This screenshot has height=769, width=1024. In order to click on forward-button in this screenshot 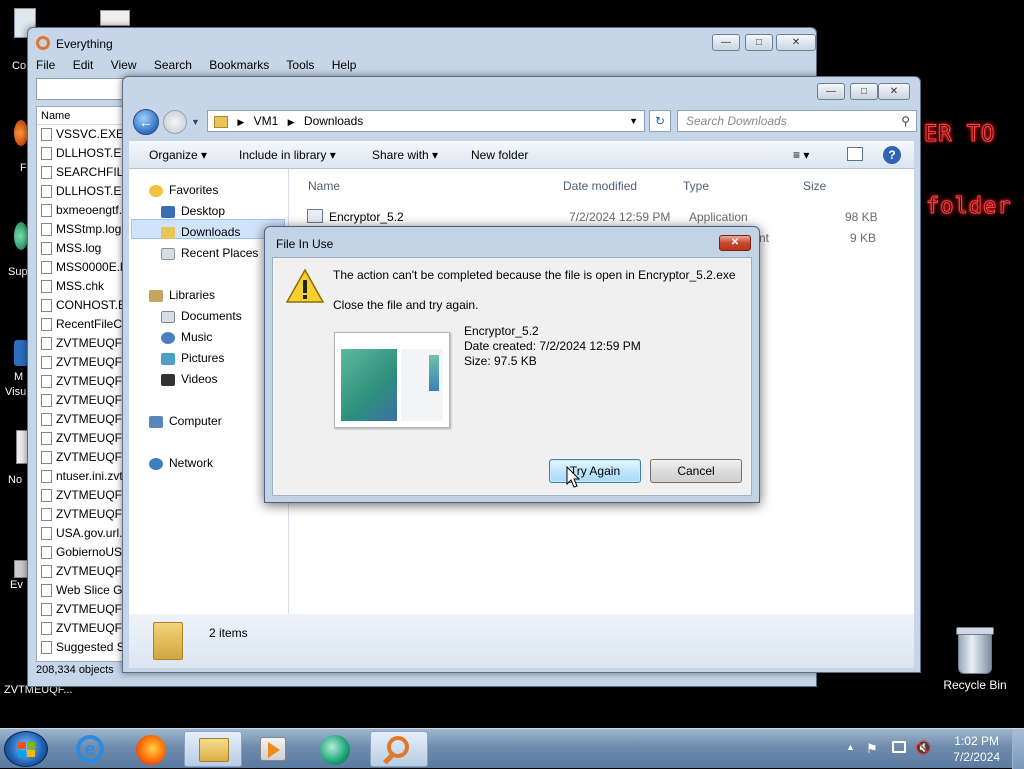, I will do `click(175, 122)`.